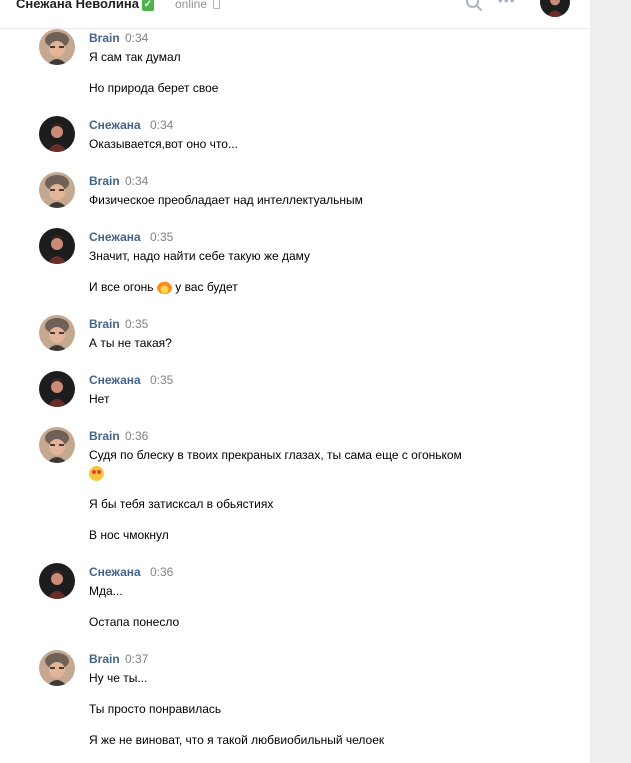 The image size is (631, 763). I want to click on contact-name: Снежана Неволина ✓, so click(85, 5).